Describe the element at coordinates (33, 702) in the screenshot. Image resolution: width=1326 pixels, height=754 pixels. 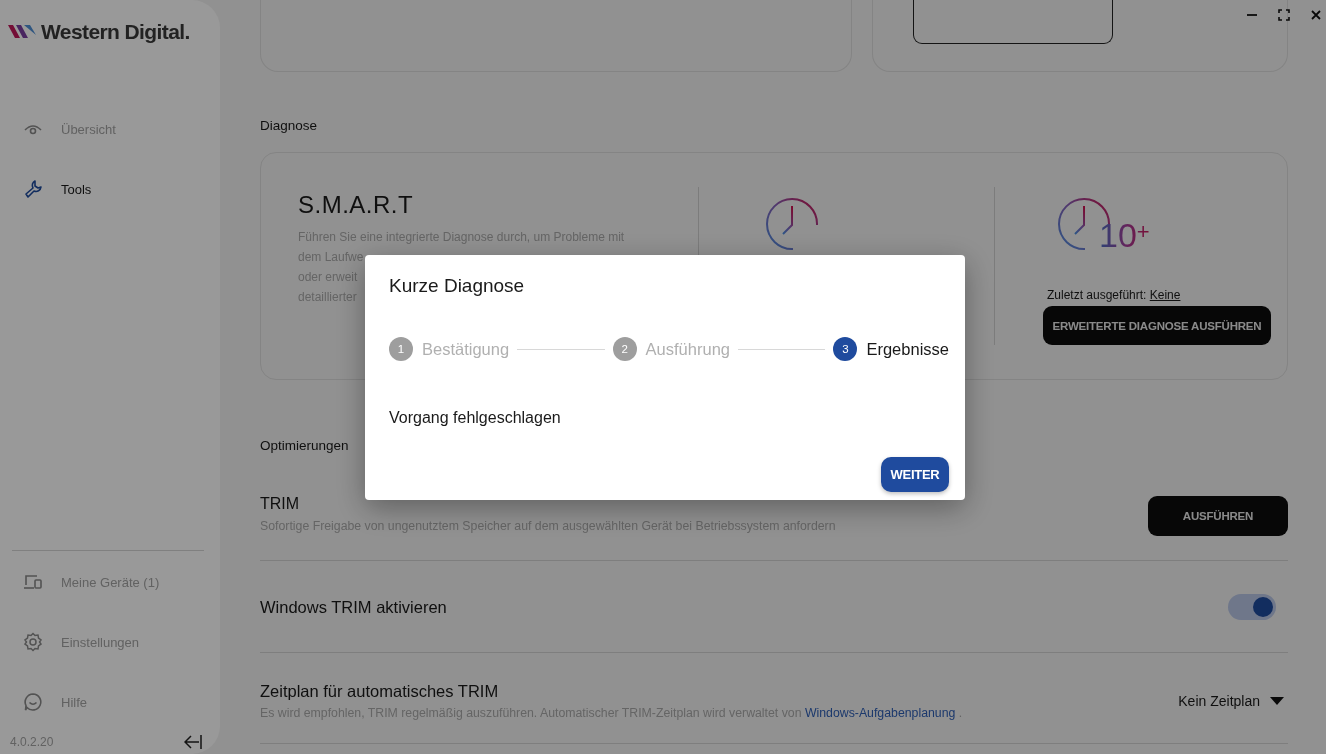
I see `chat-icon` at that location.